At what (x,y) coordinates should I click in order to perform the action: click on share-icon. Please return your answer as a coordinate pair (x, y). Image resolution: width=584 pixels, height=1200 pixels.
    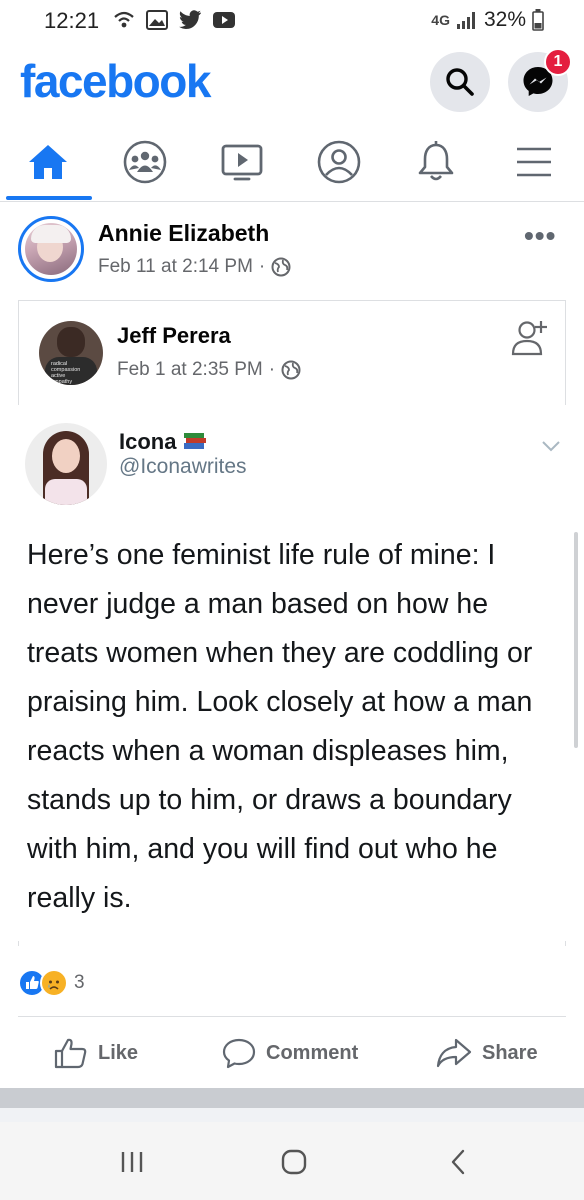
    Looking at the image, I should click on (454, 1053).